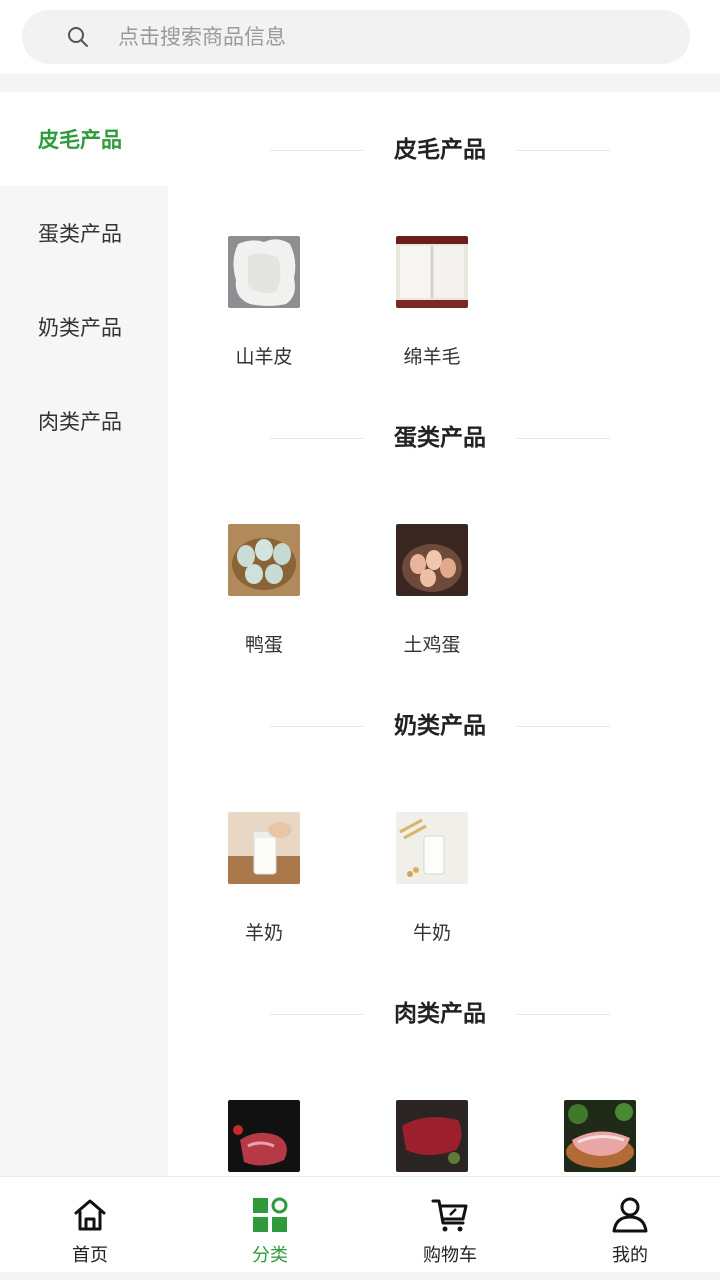 This screenshot has width=720, height=1280. I want to click on section-header: 蛋类产品, so click(444, 438).